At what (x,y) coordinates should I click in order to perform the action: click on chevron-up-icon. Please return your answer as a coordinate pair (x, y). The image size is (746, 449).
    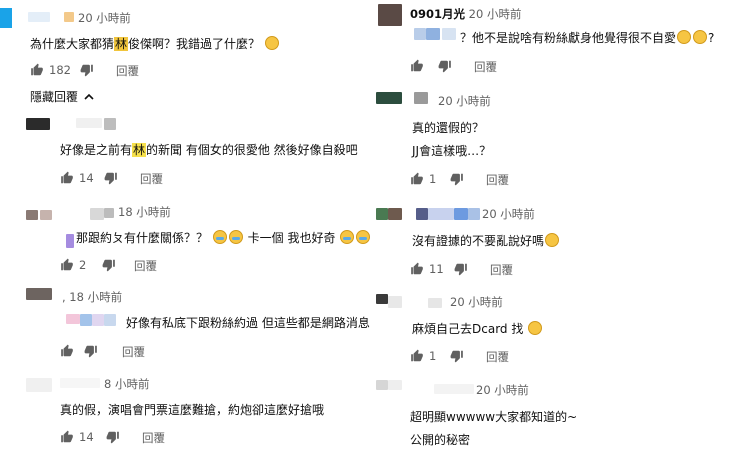
    Looking at the image, I should click on (89, 96).